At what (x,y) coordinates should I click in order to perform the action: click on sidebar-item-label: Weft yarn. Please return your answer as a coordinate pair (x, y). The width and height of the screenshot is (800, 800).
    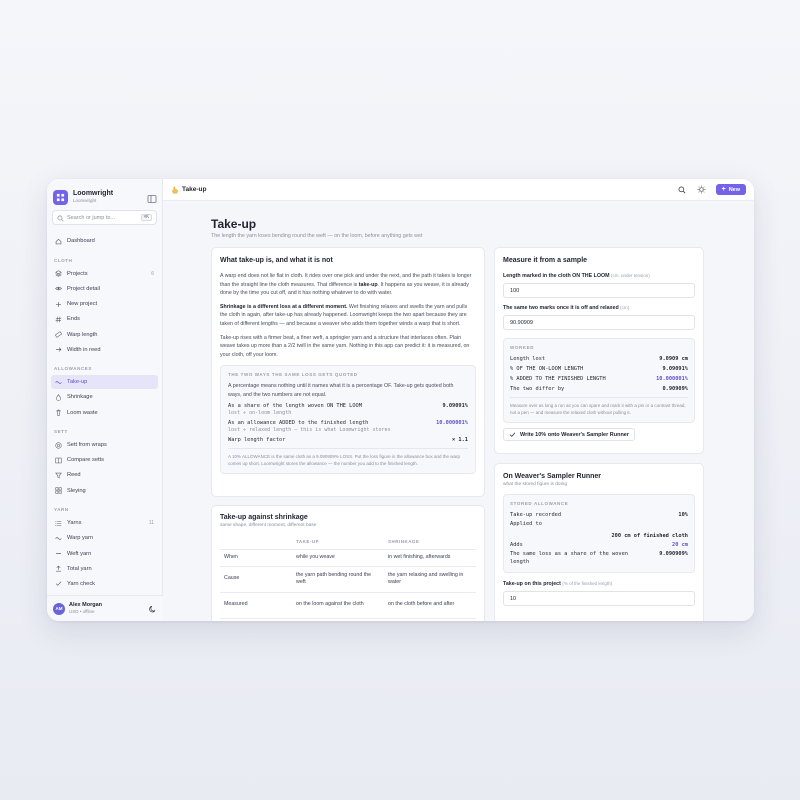
    Looking at the image, I should click on (79, 553).